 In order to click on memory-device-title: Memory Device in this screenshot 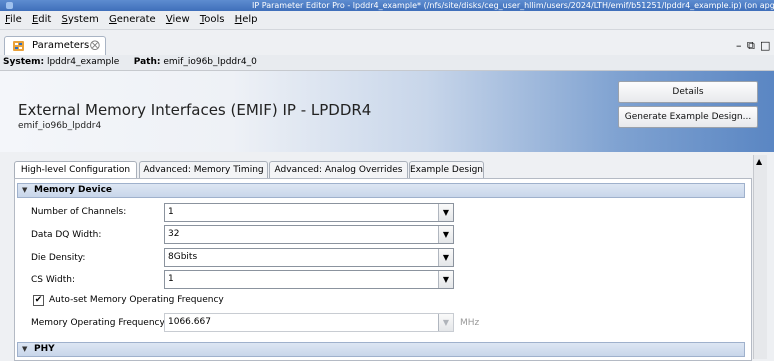, I will do `click(73, 190)`.